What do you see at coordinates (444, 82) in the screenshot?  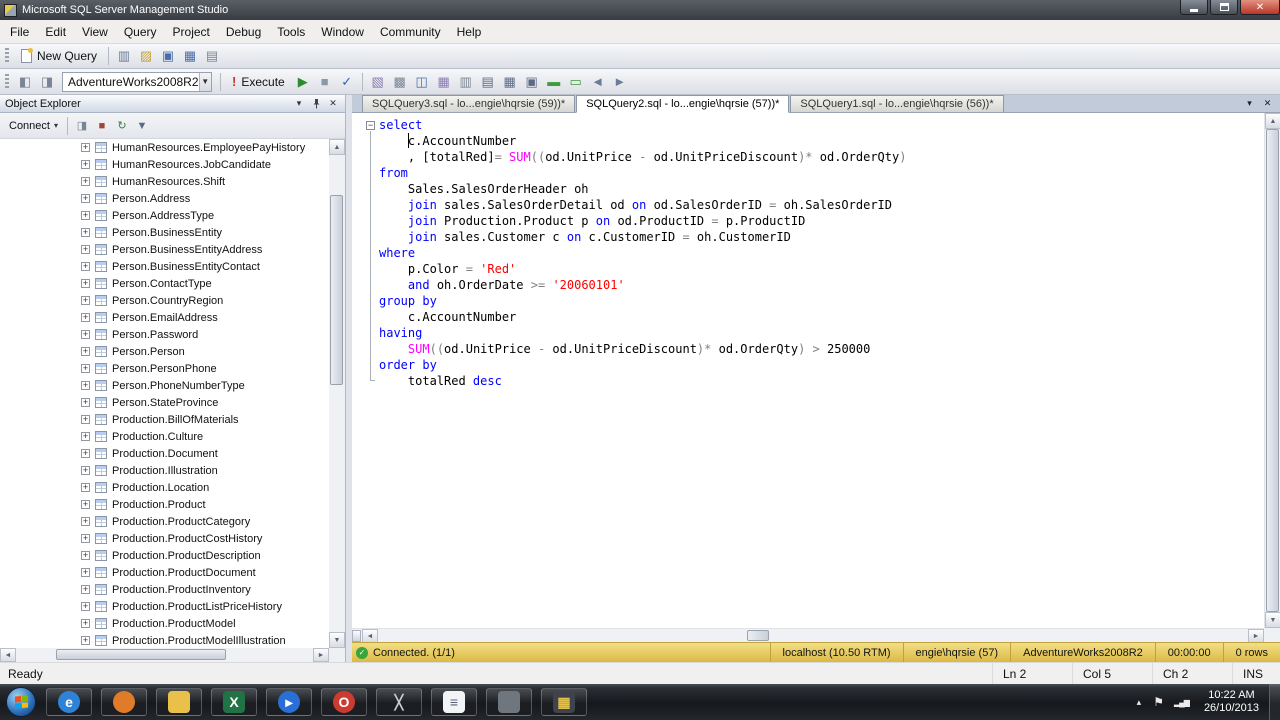 I see `actual-plan-icon: ▦` at bounding box center [444, 82].